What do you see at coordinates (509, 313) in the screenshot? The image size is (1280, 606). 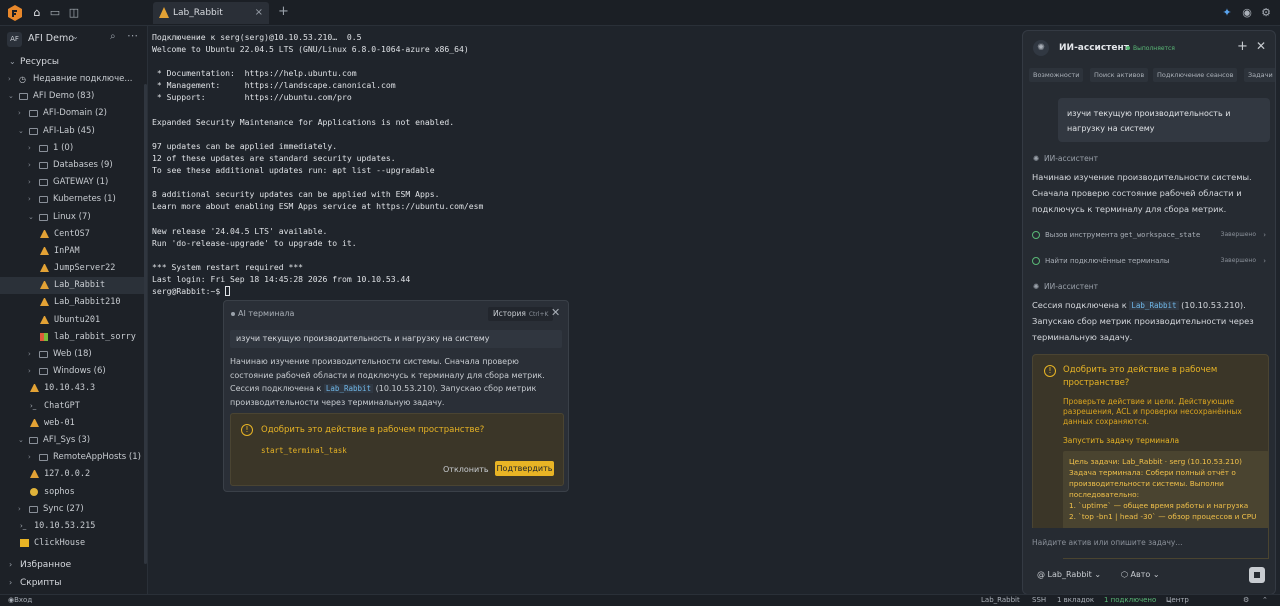 I see `history-label: История` at bounding box center [509, 313].